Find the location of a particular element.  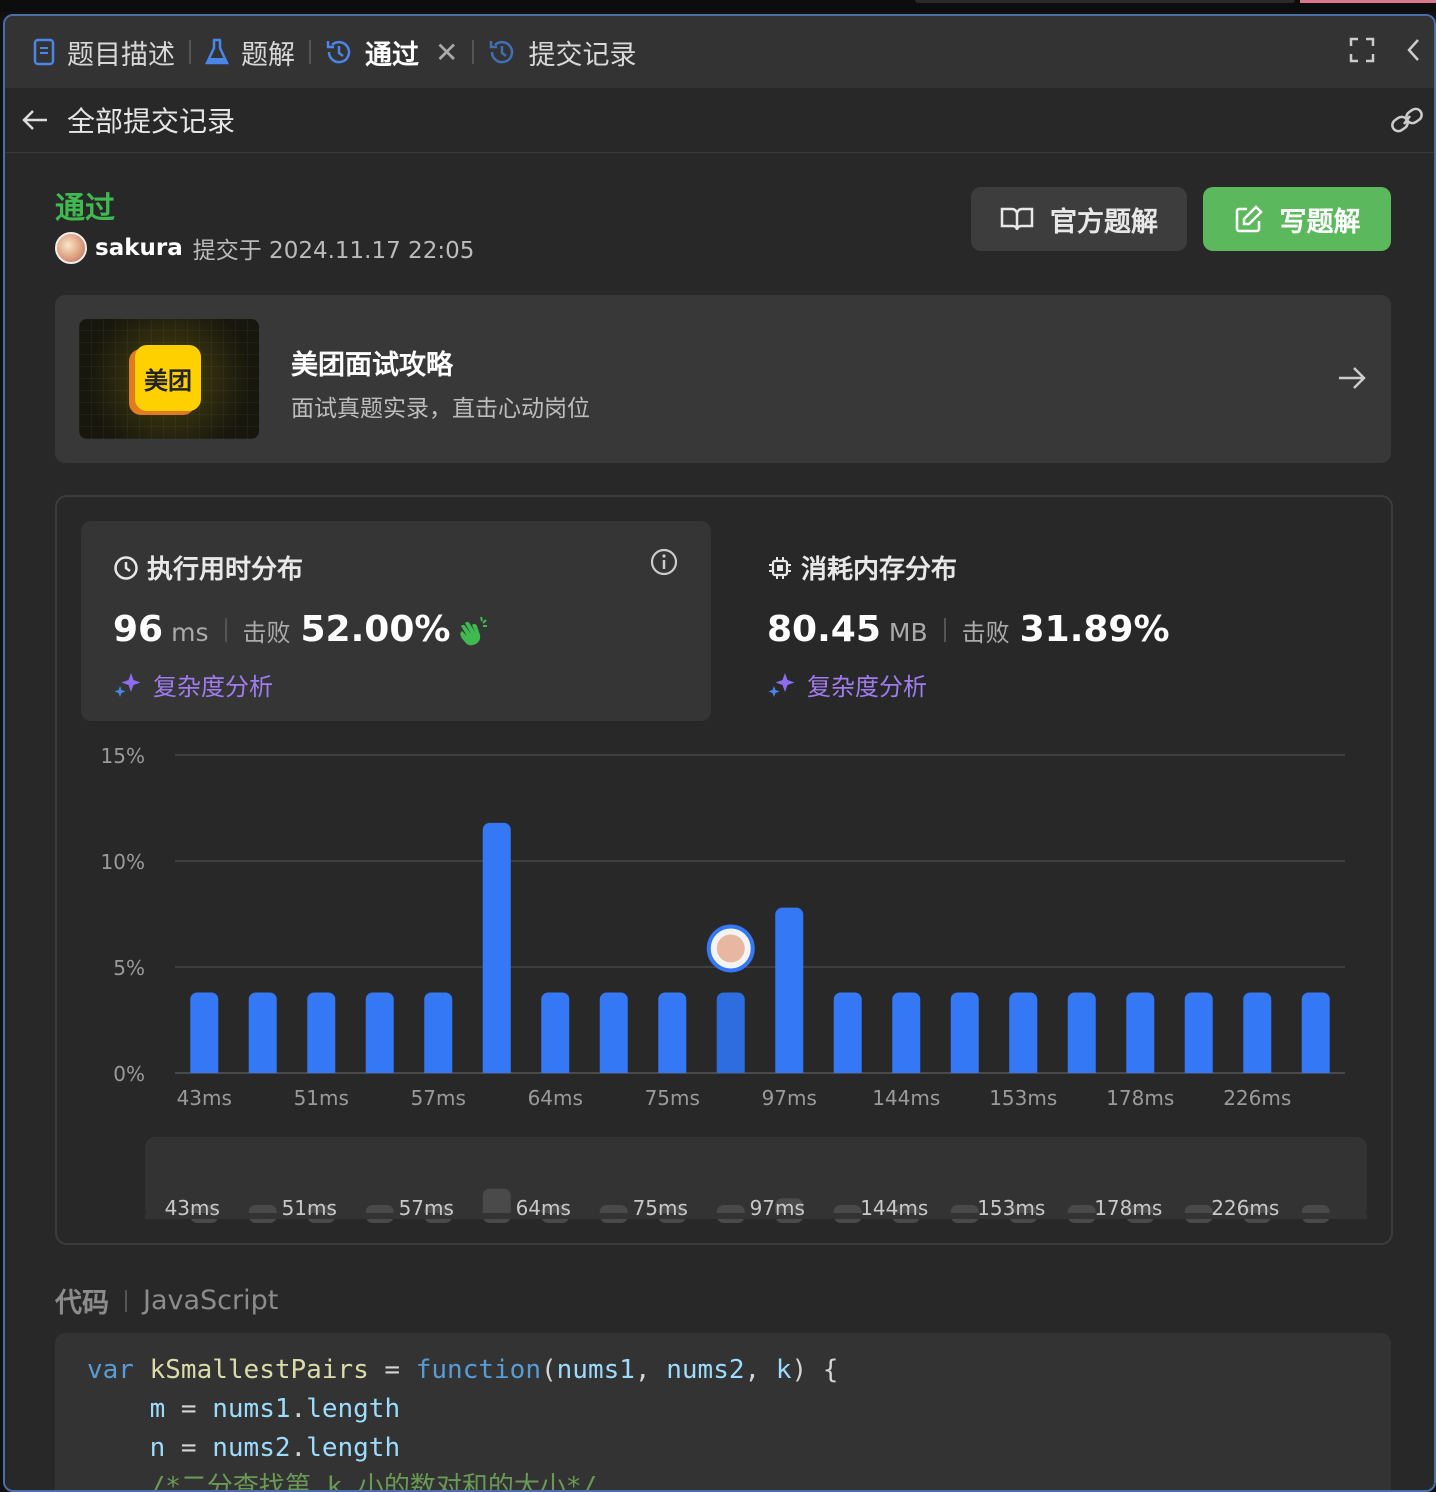

meituan-logo: 美团 is located at coordinates (168, 378).